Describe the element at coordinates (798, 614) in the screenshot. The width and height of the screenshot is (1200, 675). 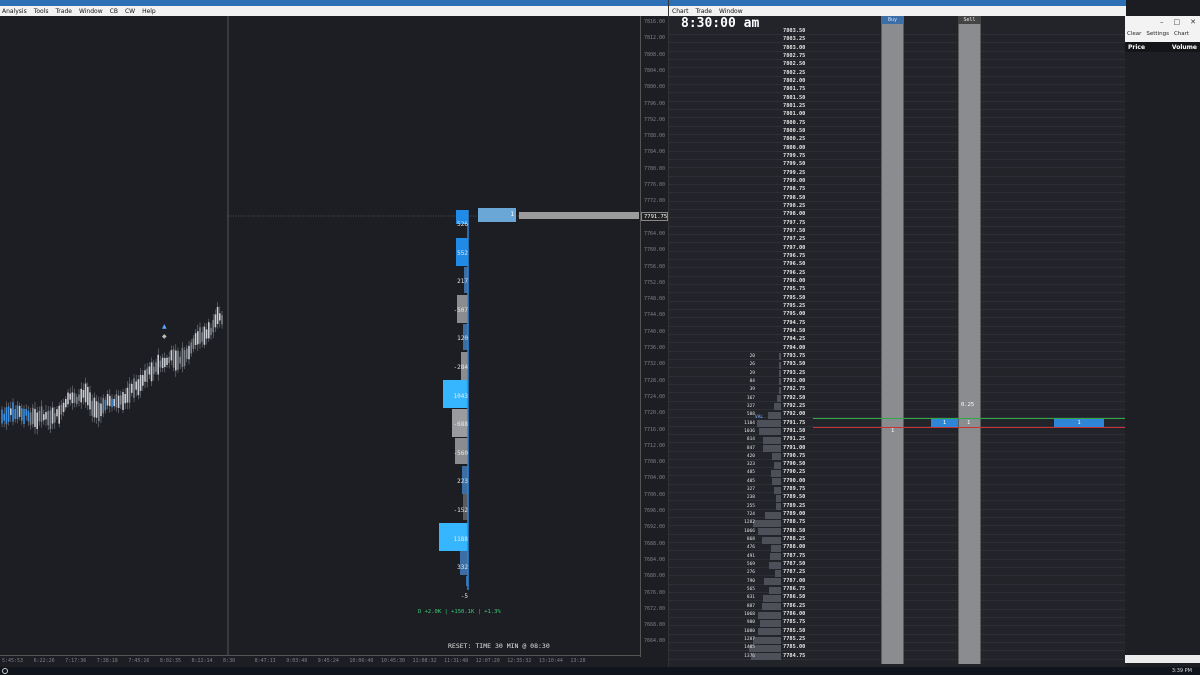
I see `ladder-price: 7786.00` at that location.